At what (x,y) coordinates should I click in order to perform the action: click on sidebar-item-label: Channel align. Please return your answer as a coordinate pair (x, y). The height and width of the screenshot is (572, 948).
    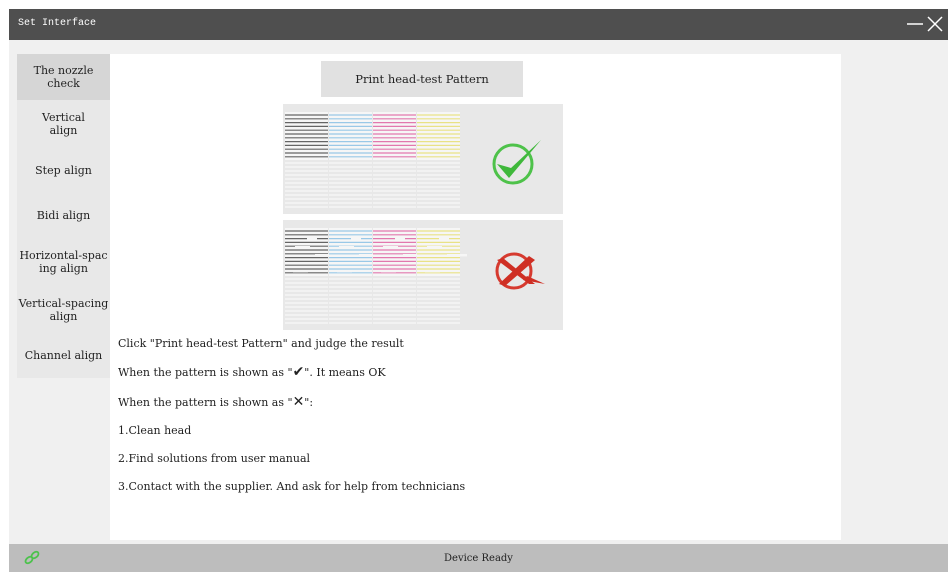
    Looking at the image, I should click on (63, 355).